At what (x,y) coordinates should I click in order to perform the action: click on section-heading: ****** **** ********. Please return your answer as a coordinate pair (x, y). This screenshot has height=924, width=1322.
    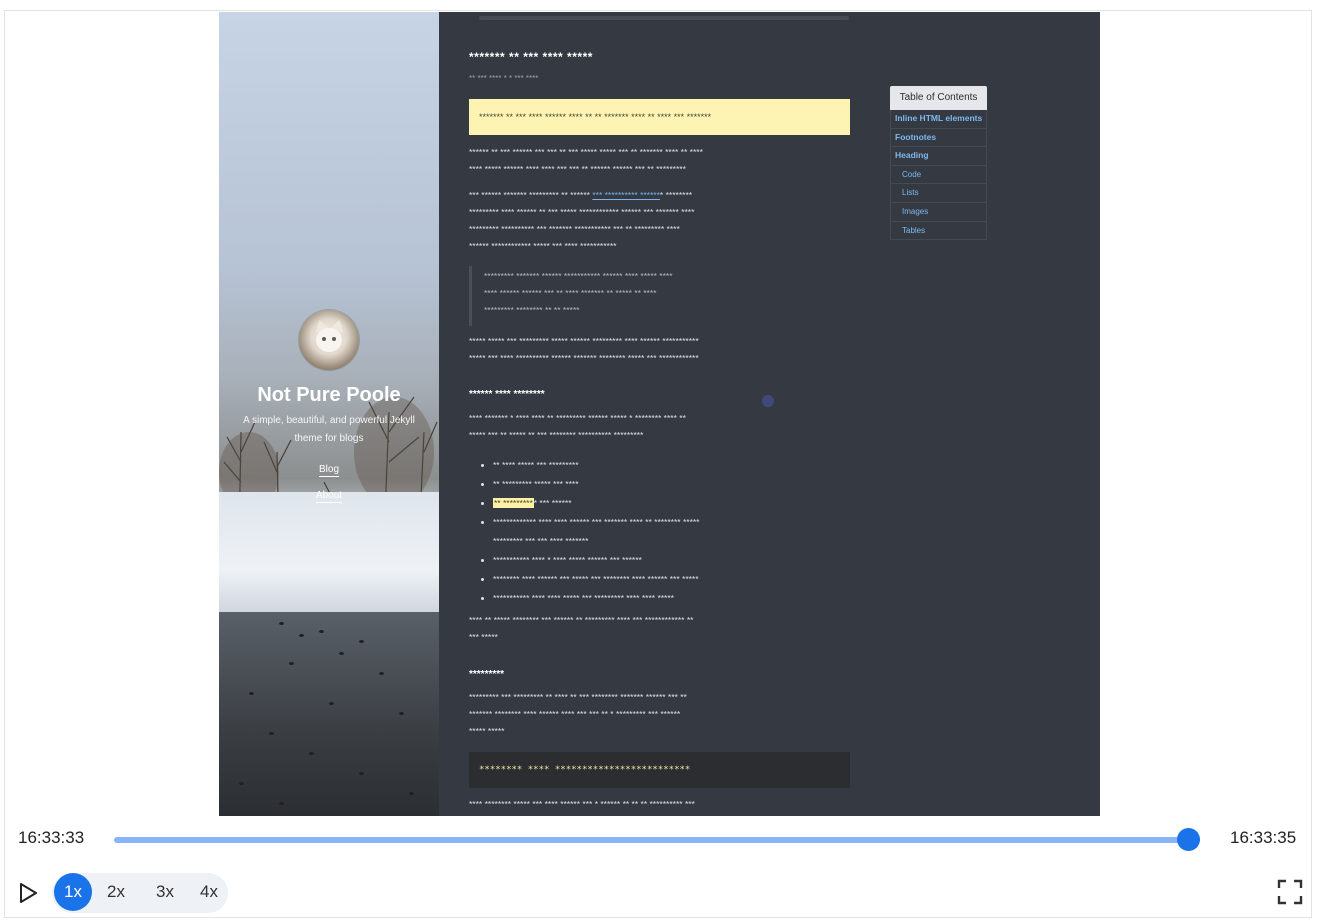
    Looking at the image, I should click on (507, 394).